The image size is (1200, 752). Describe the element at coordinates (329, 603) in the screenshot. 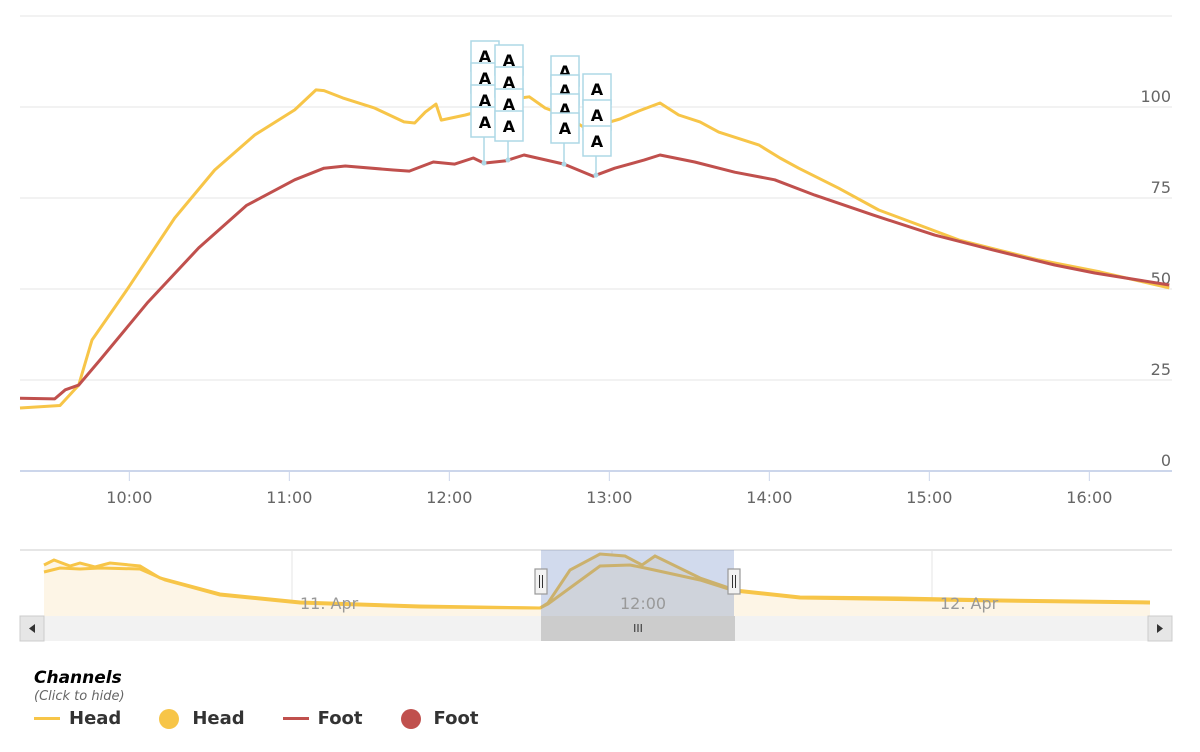

I see `navigator-time-label: 11. Apr` at that location.